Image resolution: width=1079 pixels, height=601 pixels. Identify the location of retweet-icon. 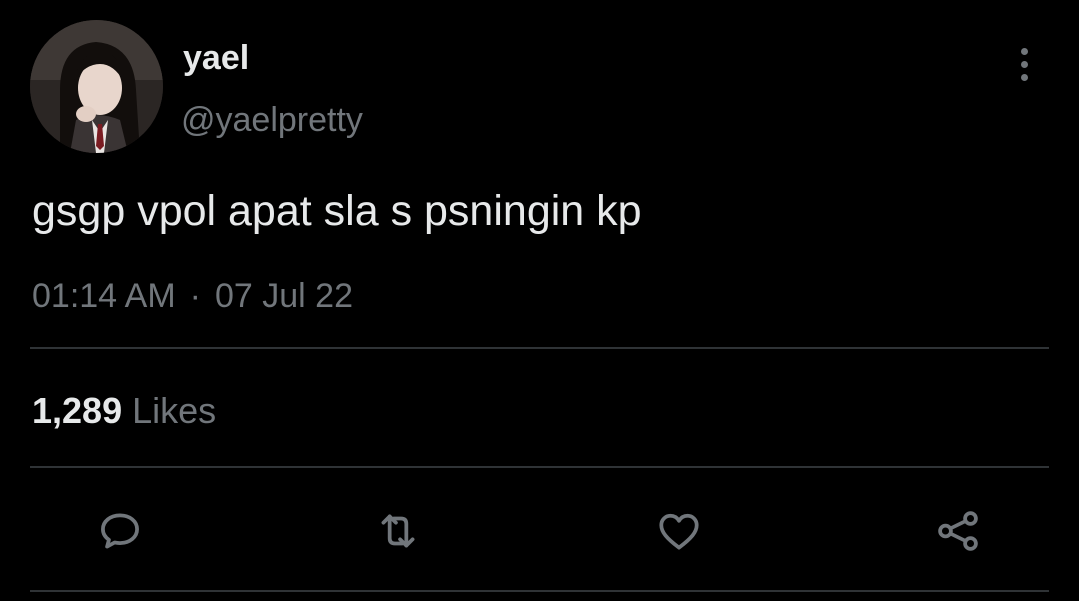
(398, 531).